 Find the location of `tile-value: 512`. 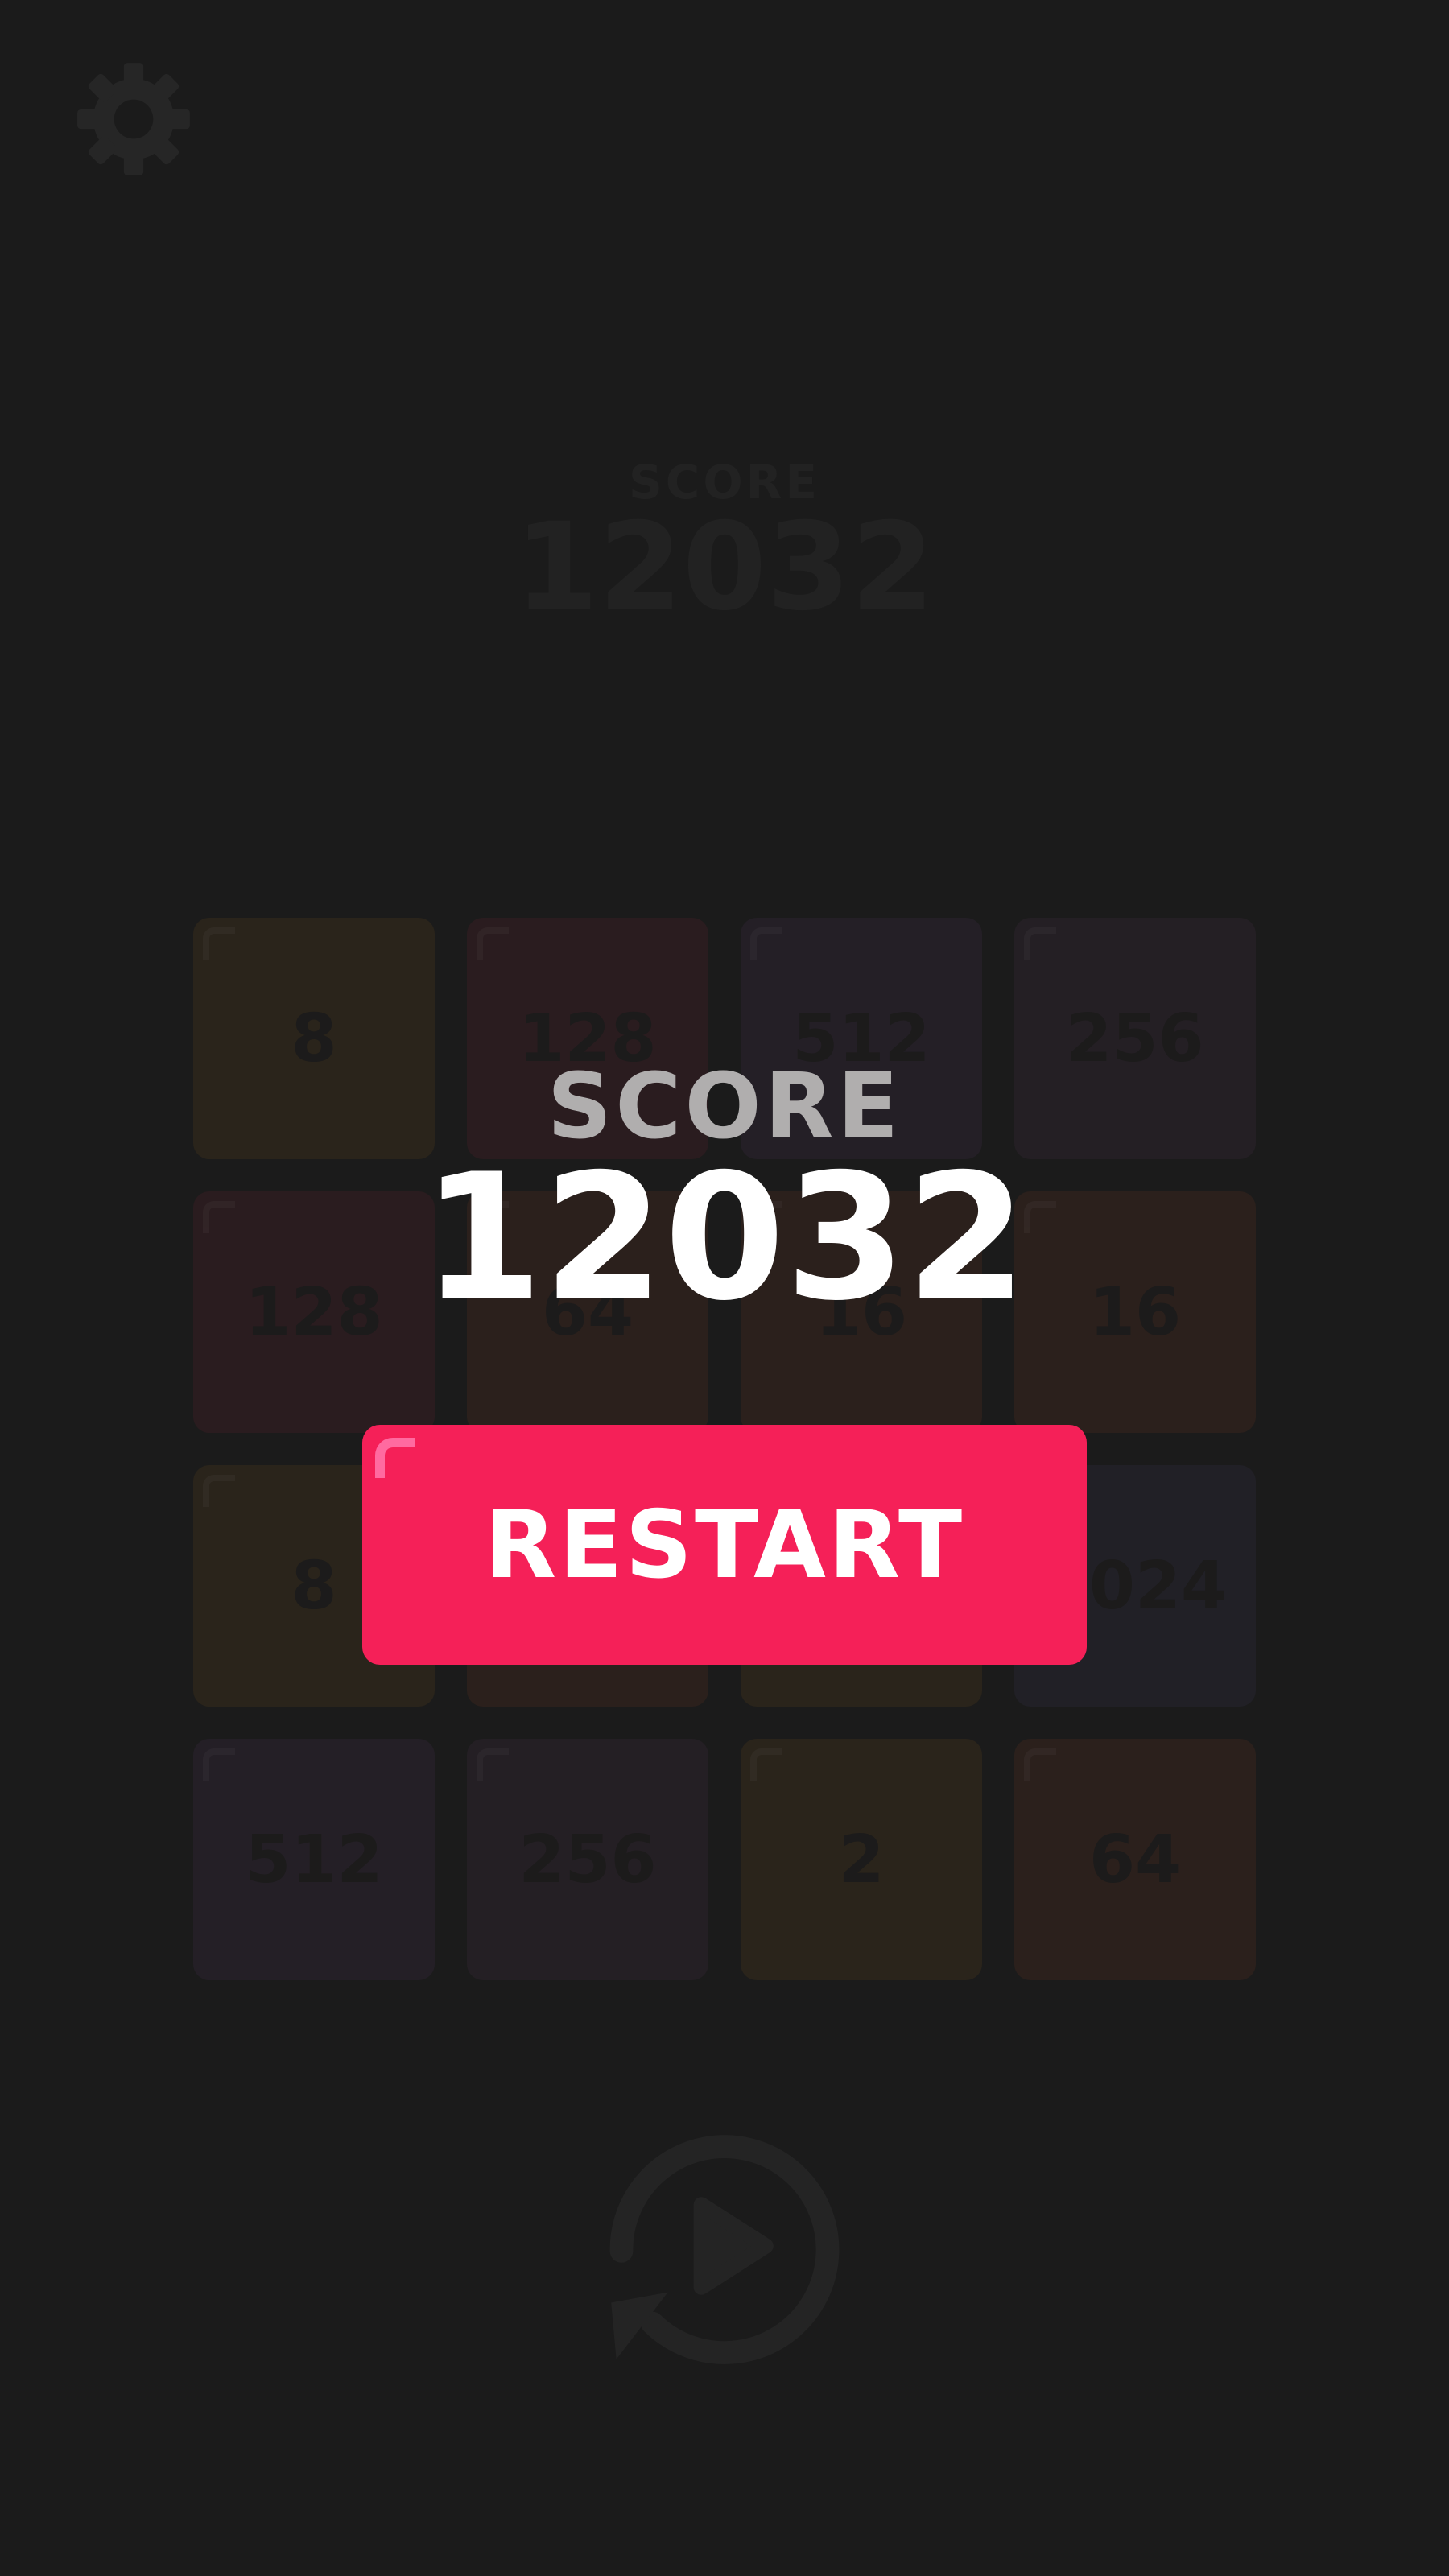

tile-value: 512 is located at coordinates (314, 1859).